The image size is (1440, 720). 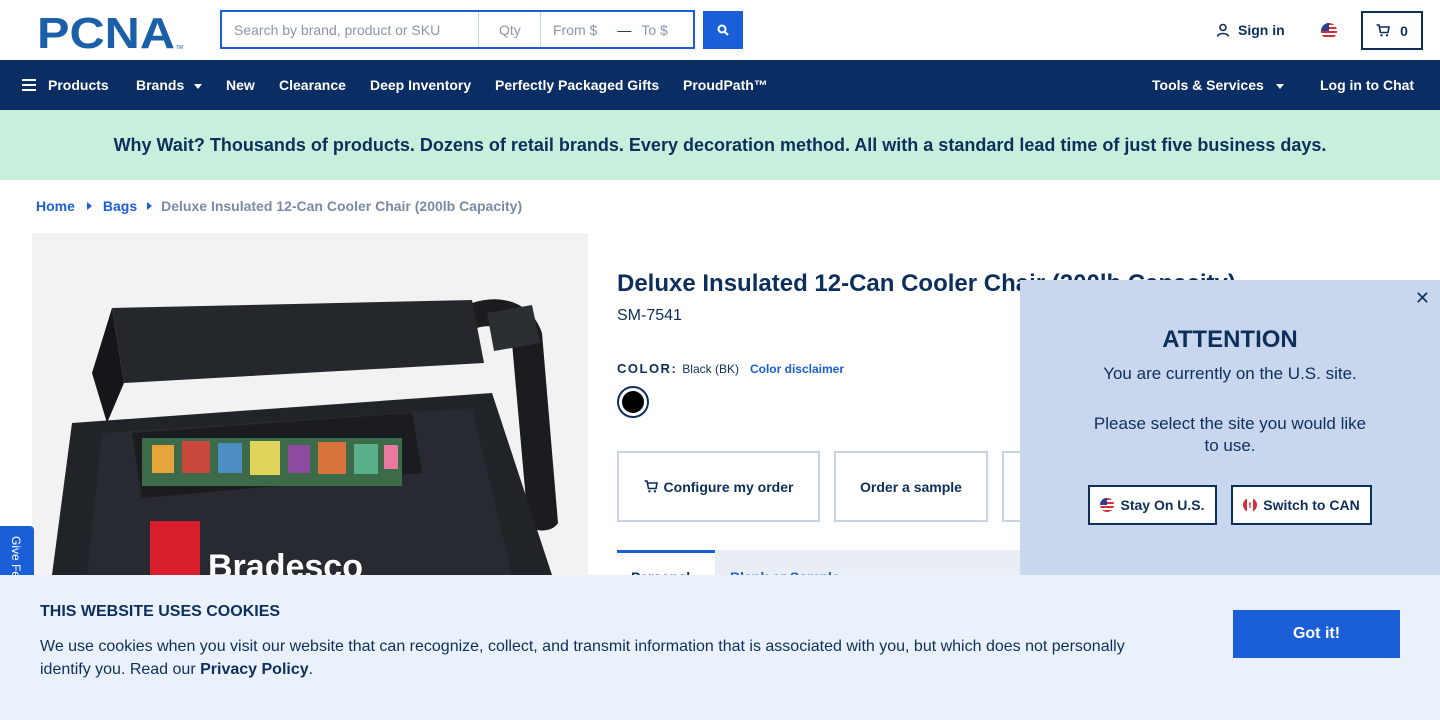 I want to click on price-from-placeholder: From $, so click(x=575, y=29).